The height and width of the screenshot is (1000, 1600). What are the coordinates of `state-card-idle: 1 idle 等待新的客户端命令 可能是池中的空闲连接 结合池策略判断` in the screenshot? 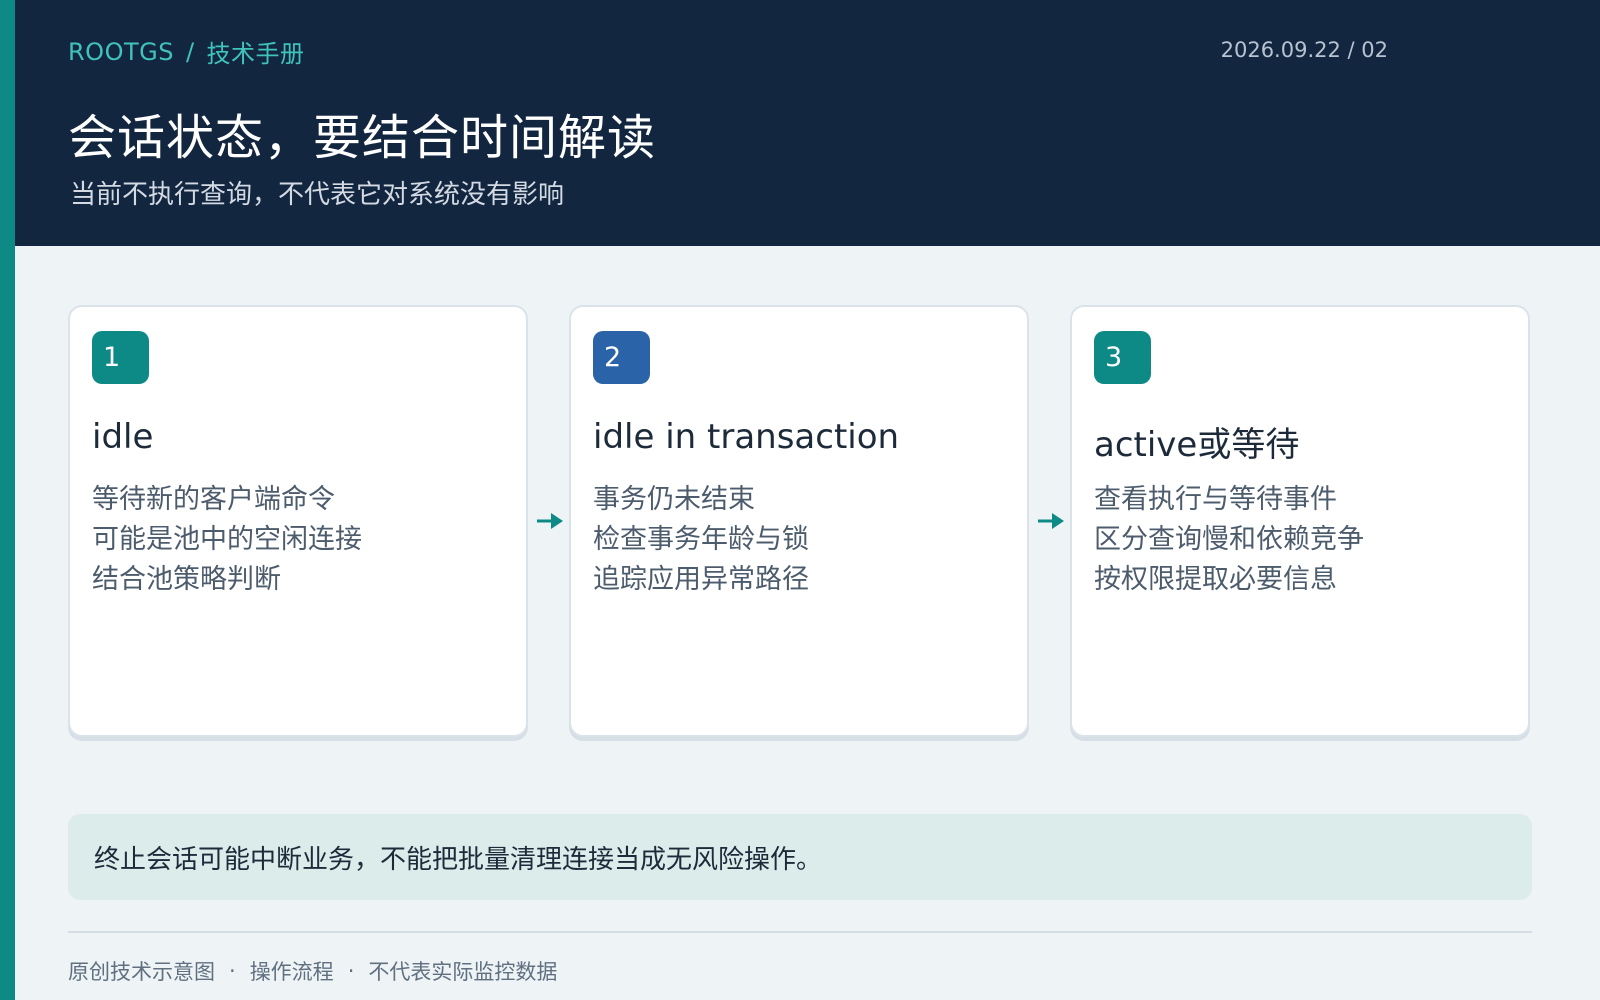 It's located at (298, 521).